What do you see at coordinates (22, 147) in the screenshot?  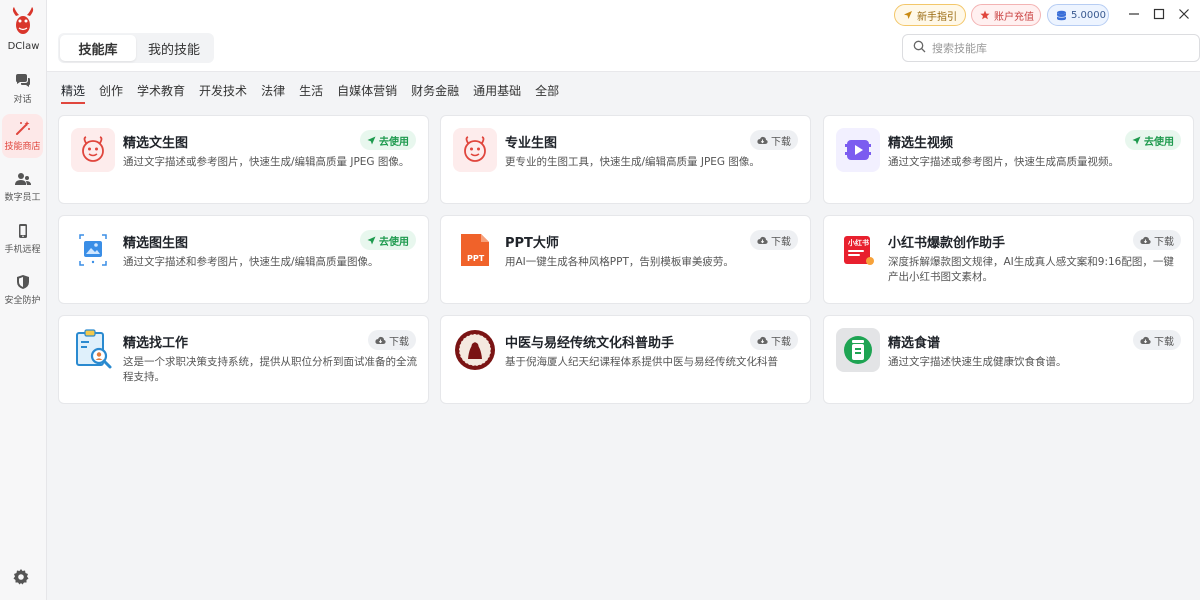 I see `sidebar-item-label: 技能商店` at bounding box center [22, 147].